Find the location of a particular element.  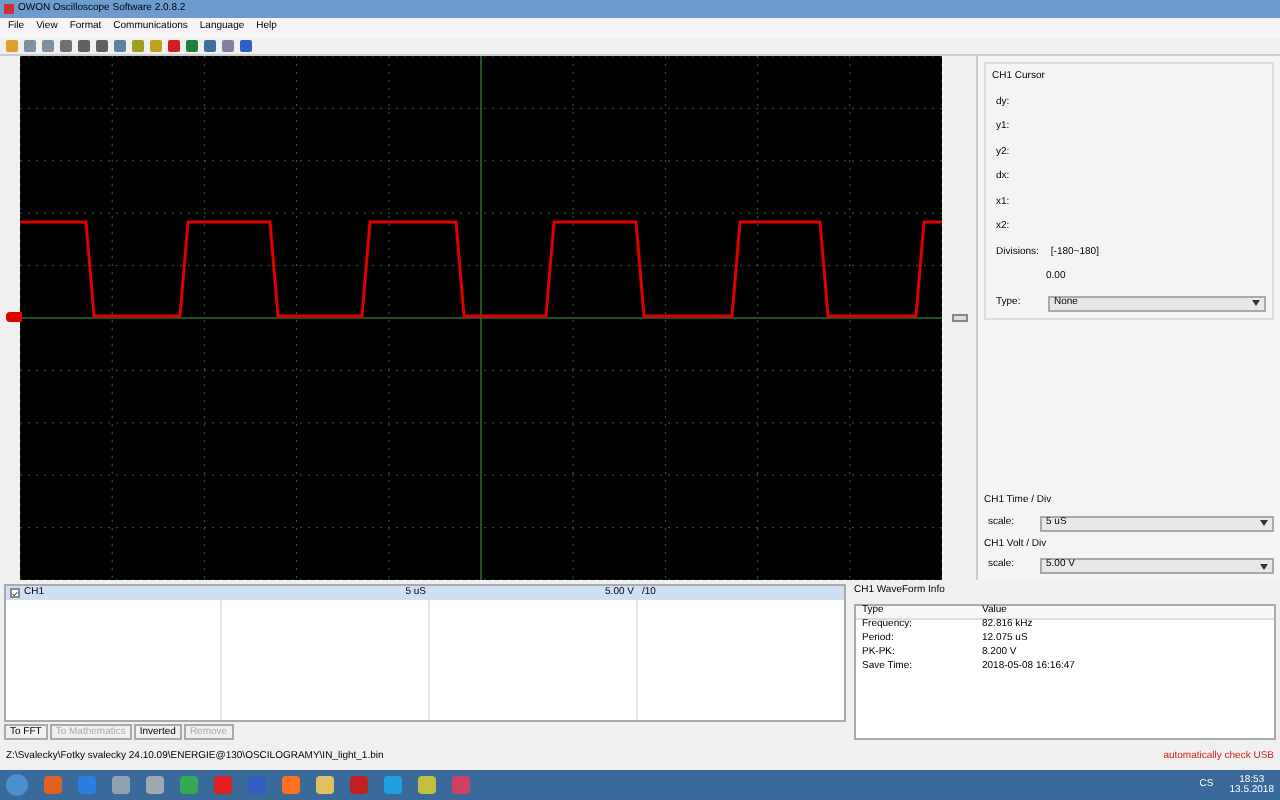

start-icon is located at coordinates (17, 785).